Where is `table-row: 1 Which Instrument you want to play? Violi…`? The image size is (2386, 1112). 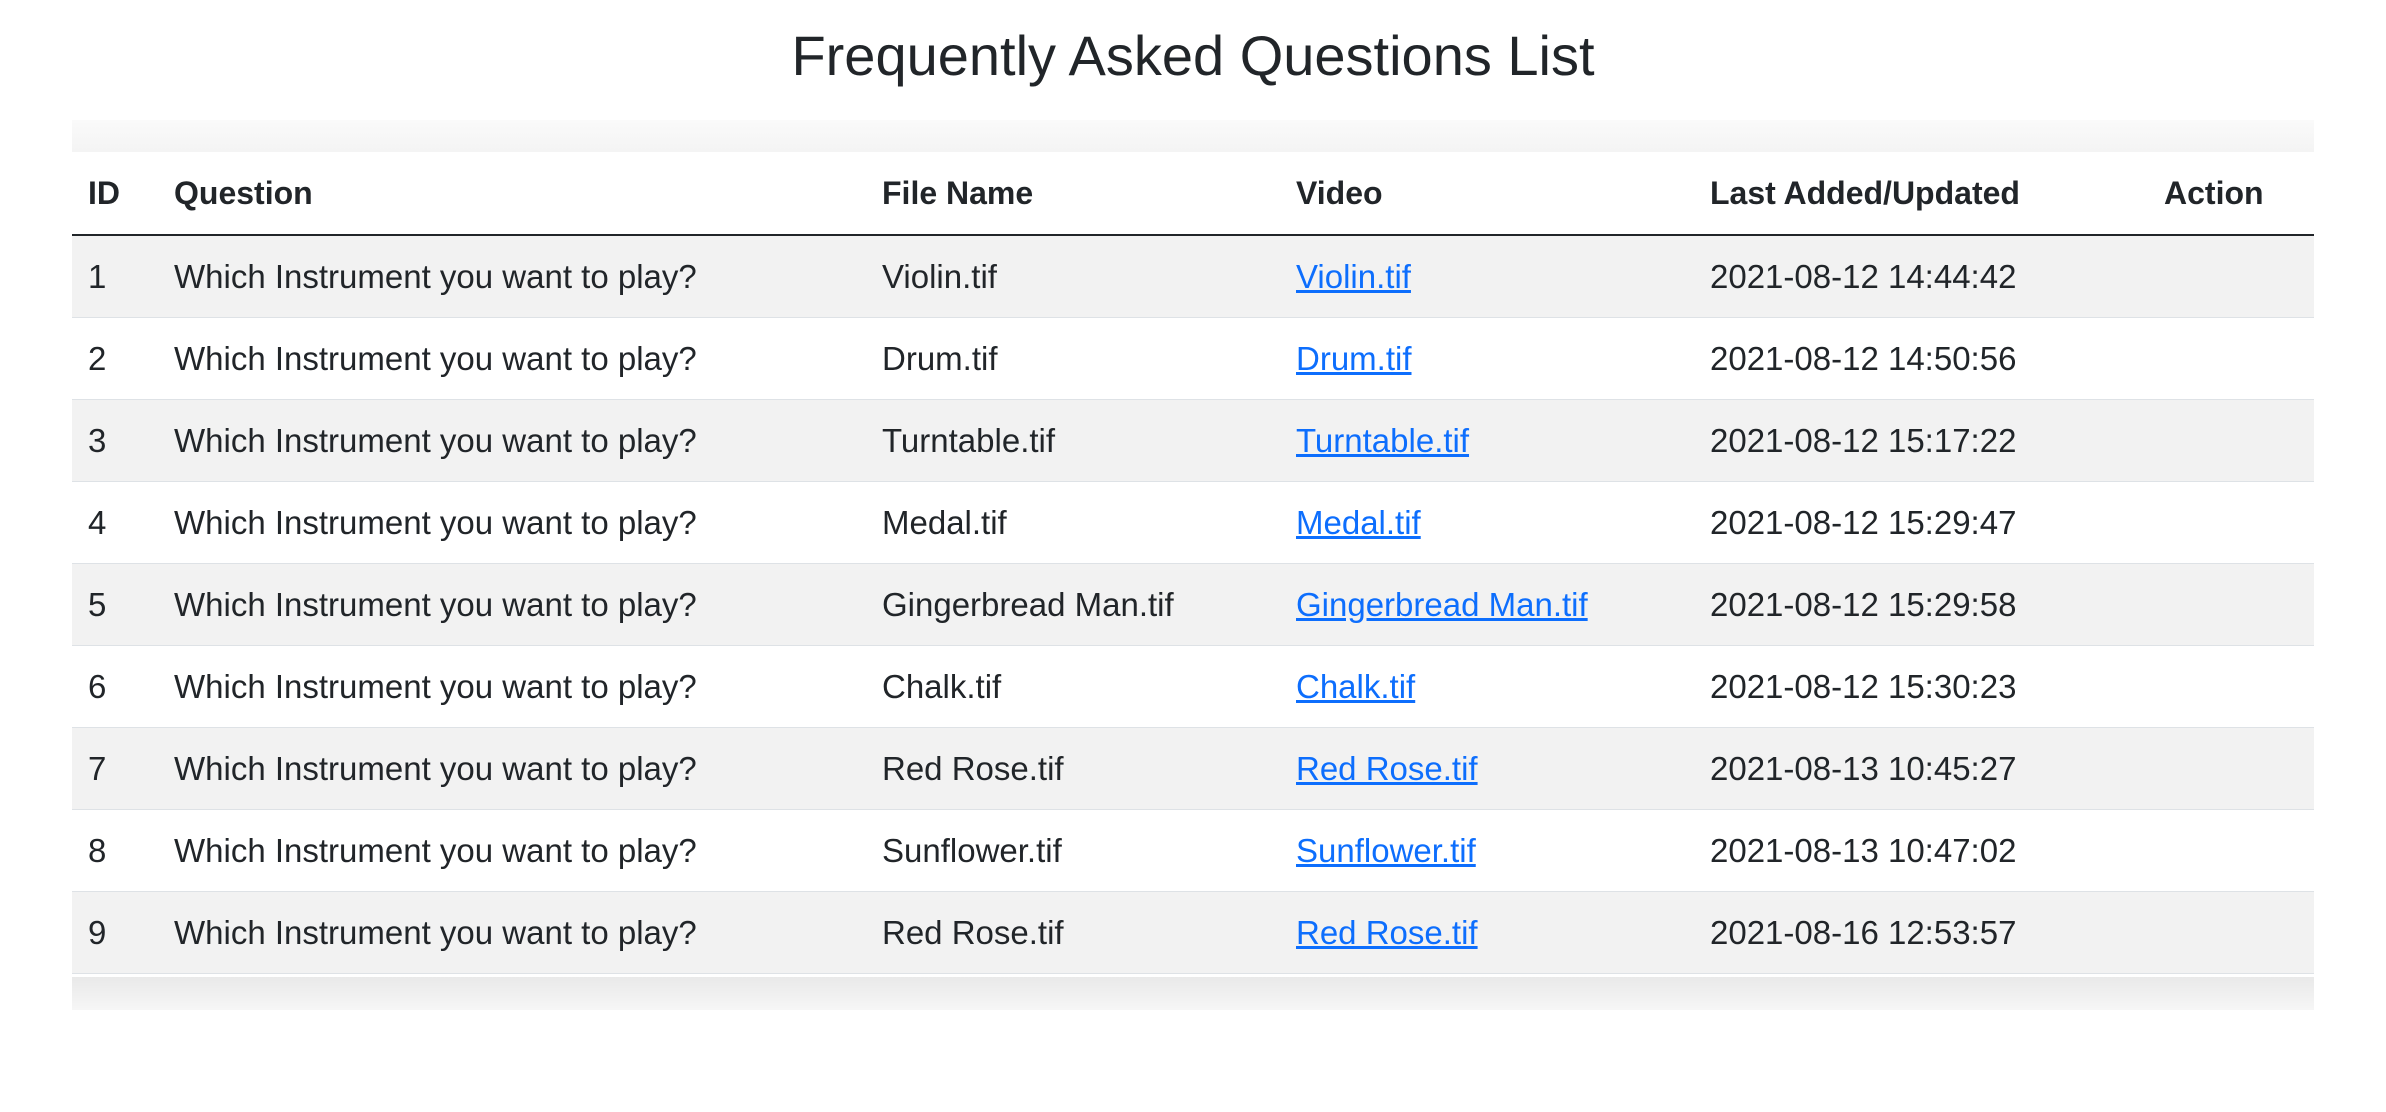 table-row: 1 Which Instrument you want to play? Violi… is located at coordinates (1193, 276).